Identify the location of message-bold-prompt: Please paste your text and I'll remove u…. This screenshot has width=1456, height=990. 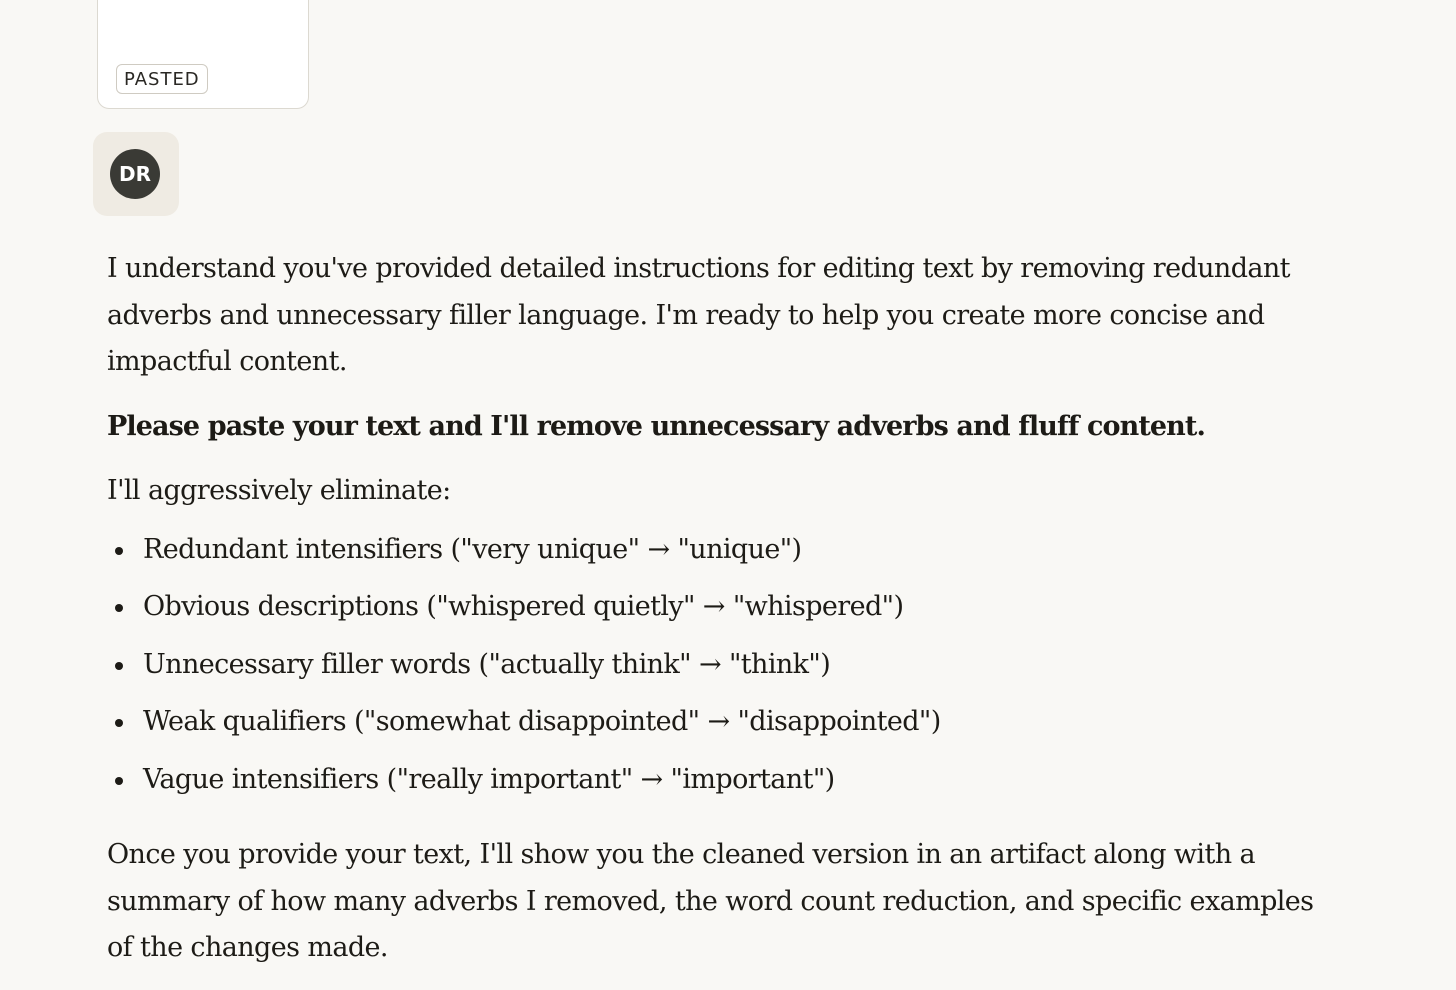
(656, 426).